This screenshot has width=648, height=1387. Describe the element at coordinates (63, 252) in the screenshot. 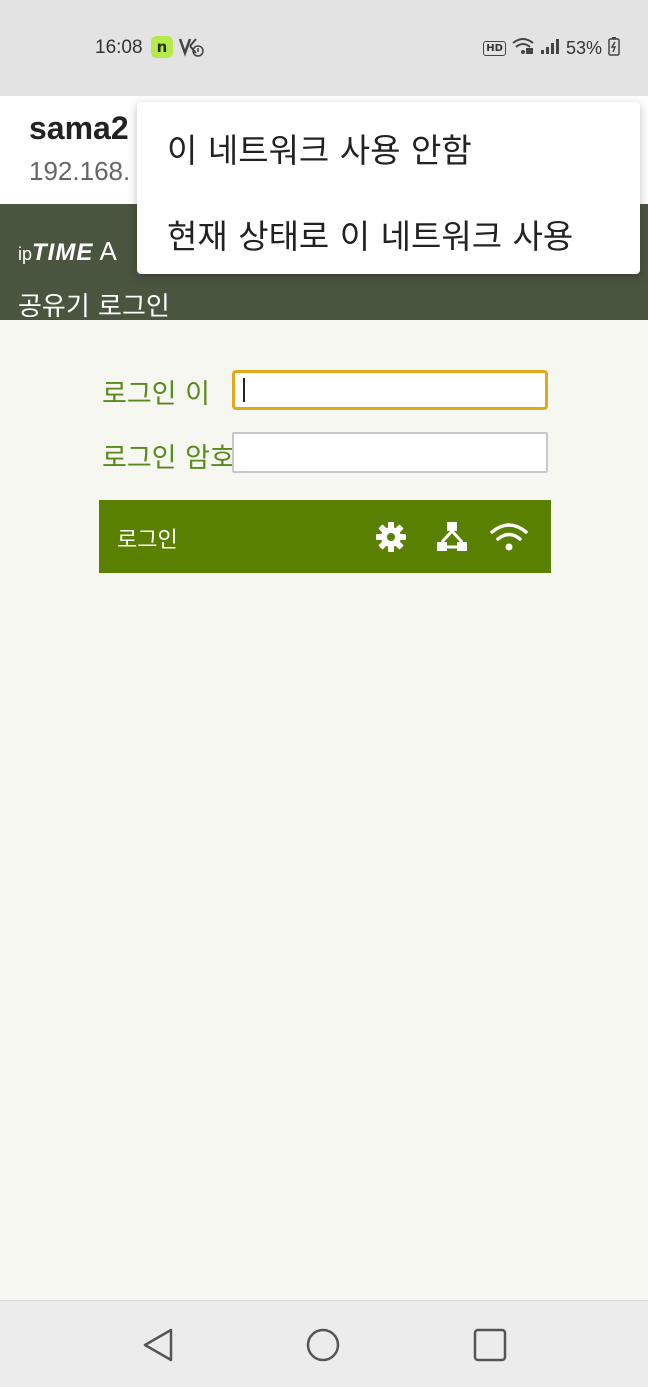

I see `logo-brand: TIME` at that location.